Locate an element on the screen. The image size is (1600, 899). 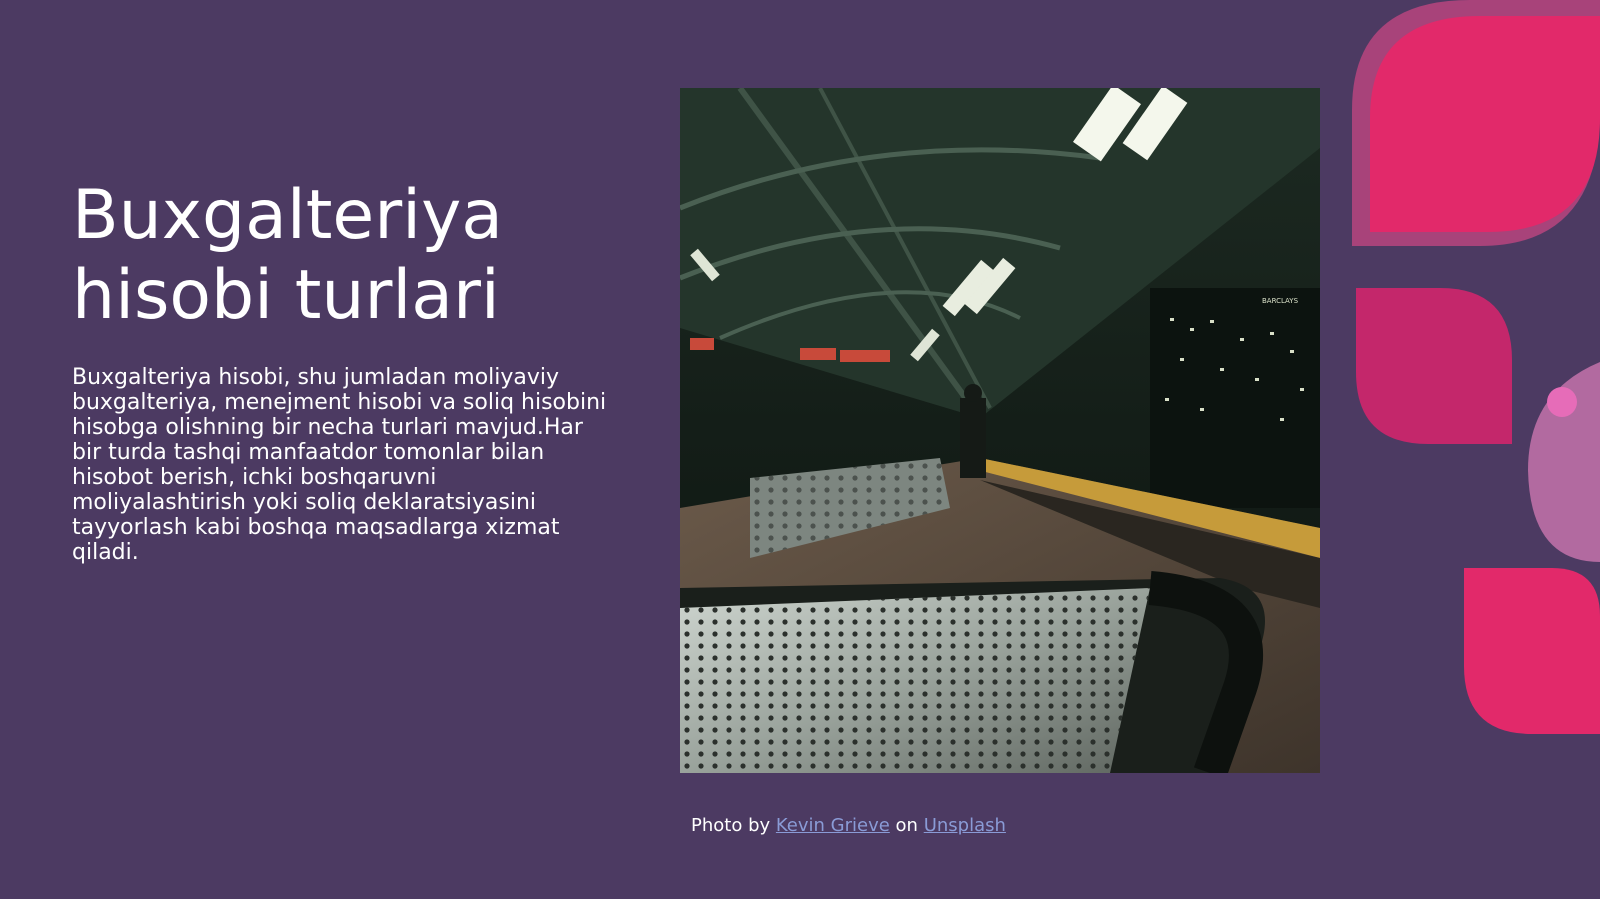
credit-middle: on is located at coordinates (906, 825).